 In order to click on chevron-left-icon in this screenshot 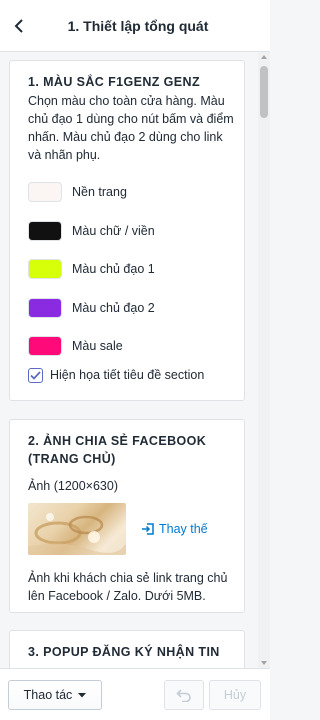, I will do `click(18, 26)`.